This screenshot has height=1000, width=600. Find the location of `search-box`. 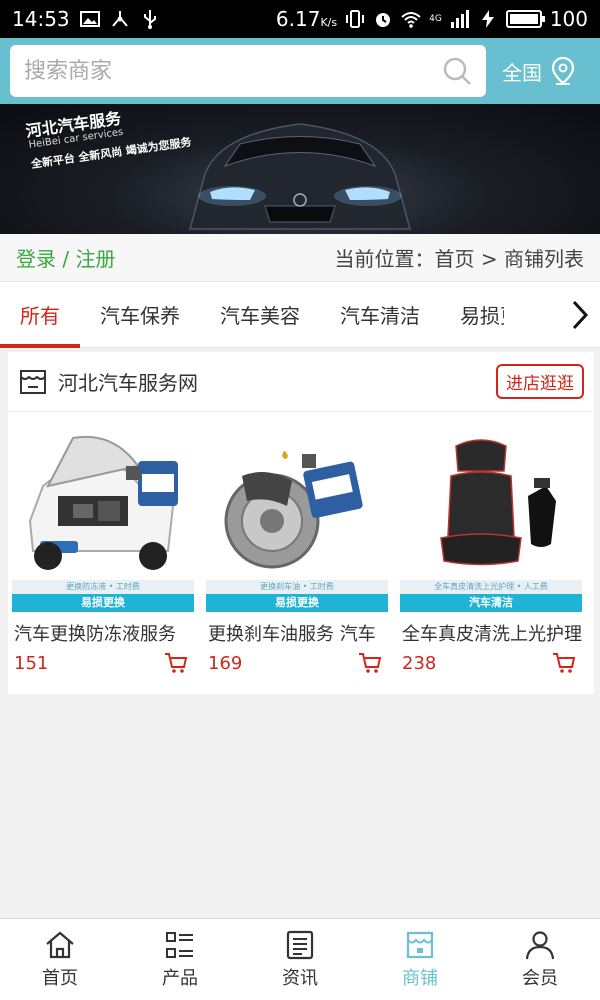

search-box is located at coordinates (248, 71).